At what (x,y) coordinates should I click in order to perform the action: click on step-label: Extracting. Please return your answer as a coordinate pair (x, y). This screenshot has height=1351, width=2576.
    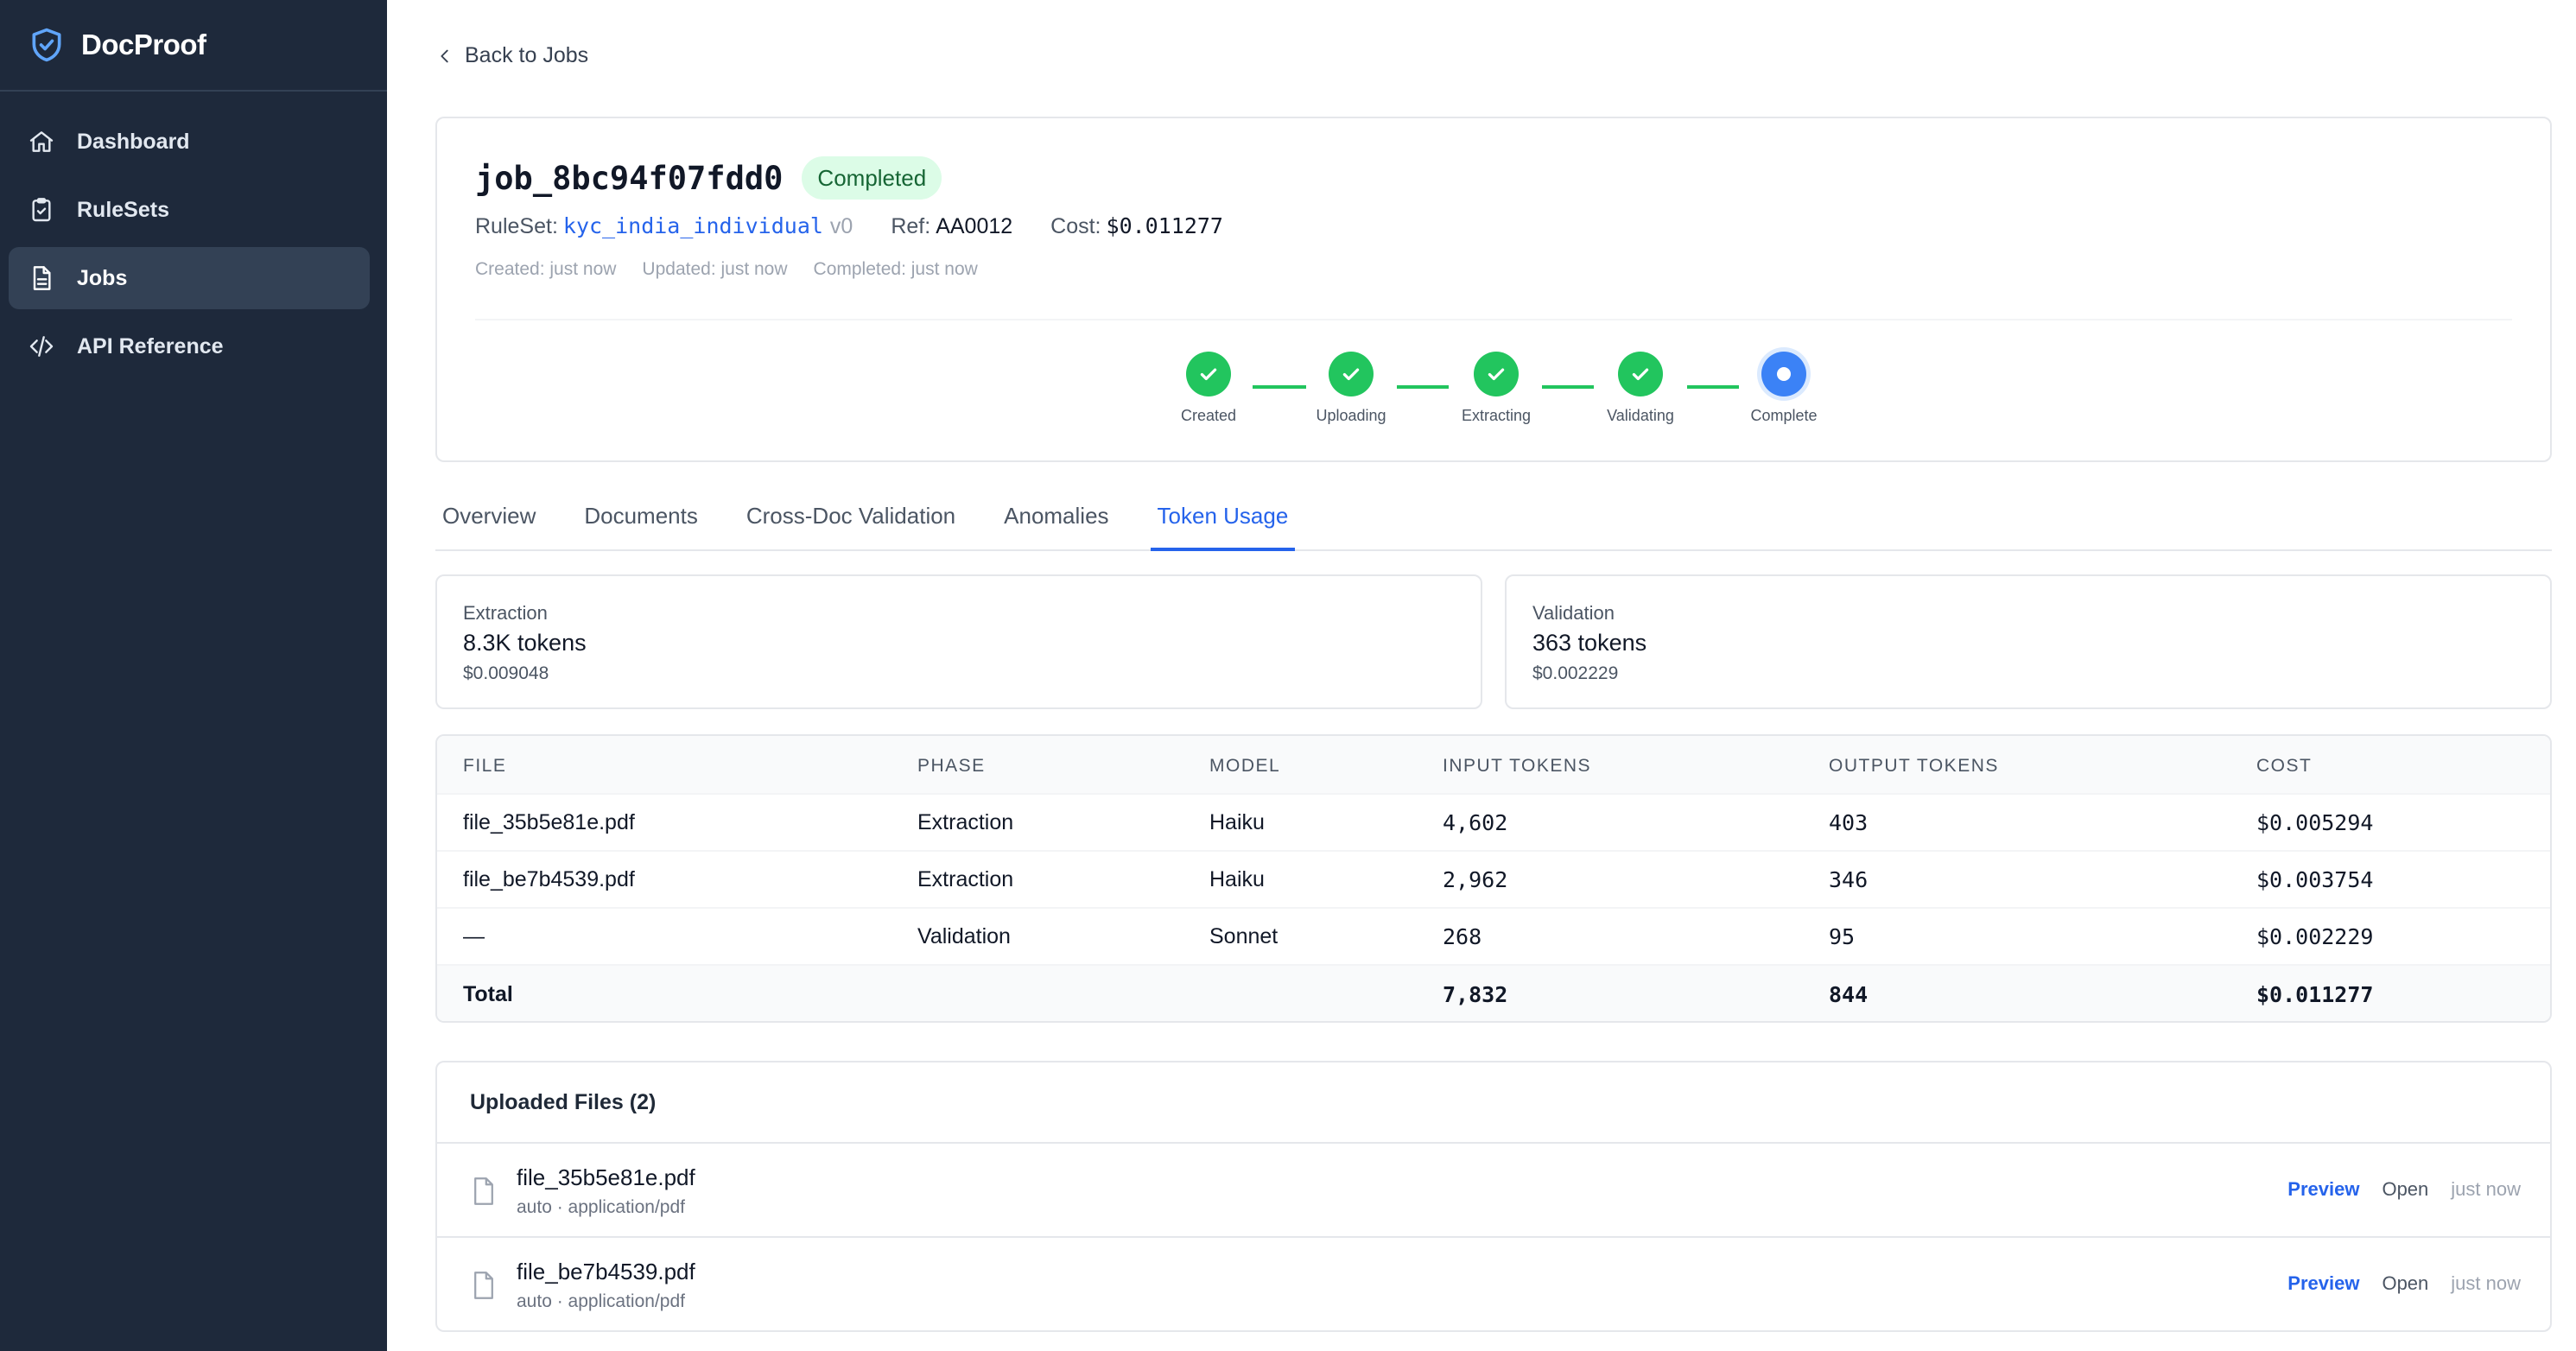
    Looking at the image, I should click on (1496, 415).